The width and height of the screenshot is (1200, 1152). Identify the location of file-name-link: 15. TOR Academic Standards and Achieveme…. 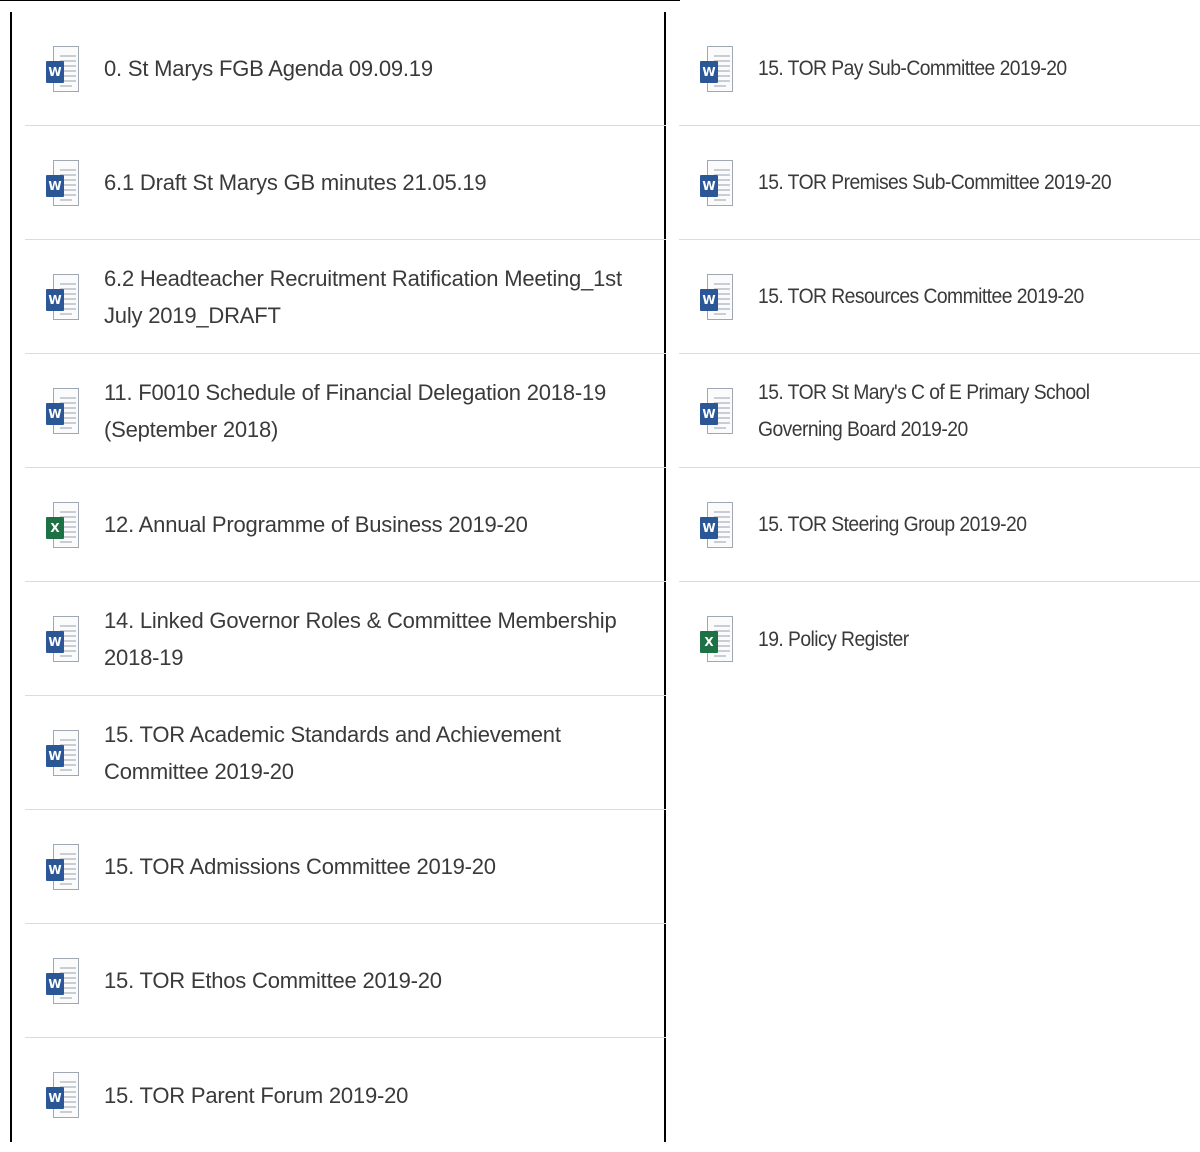
(364, 753).